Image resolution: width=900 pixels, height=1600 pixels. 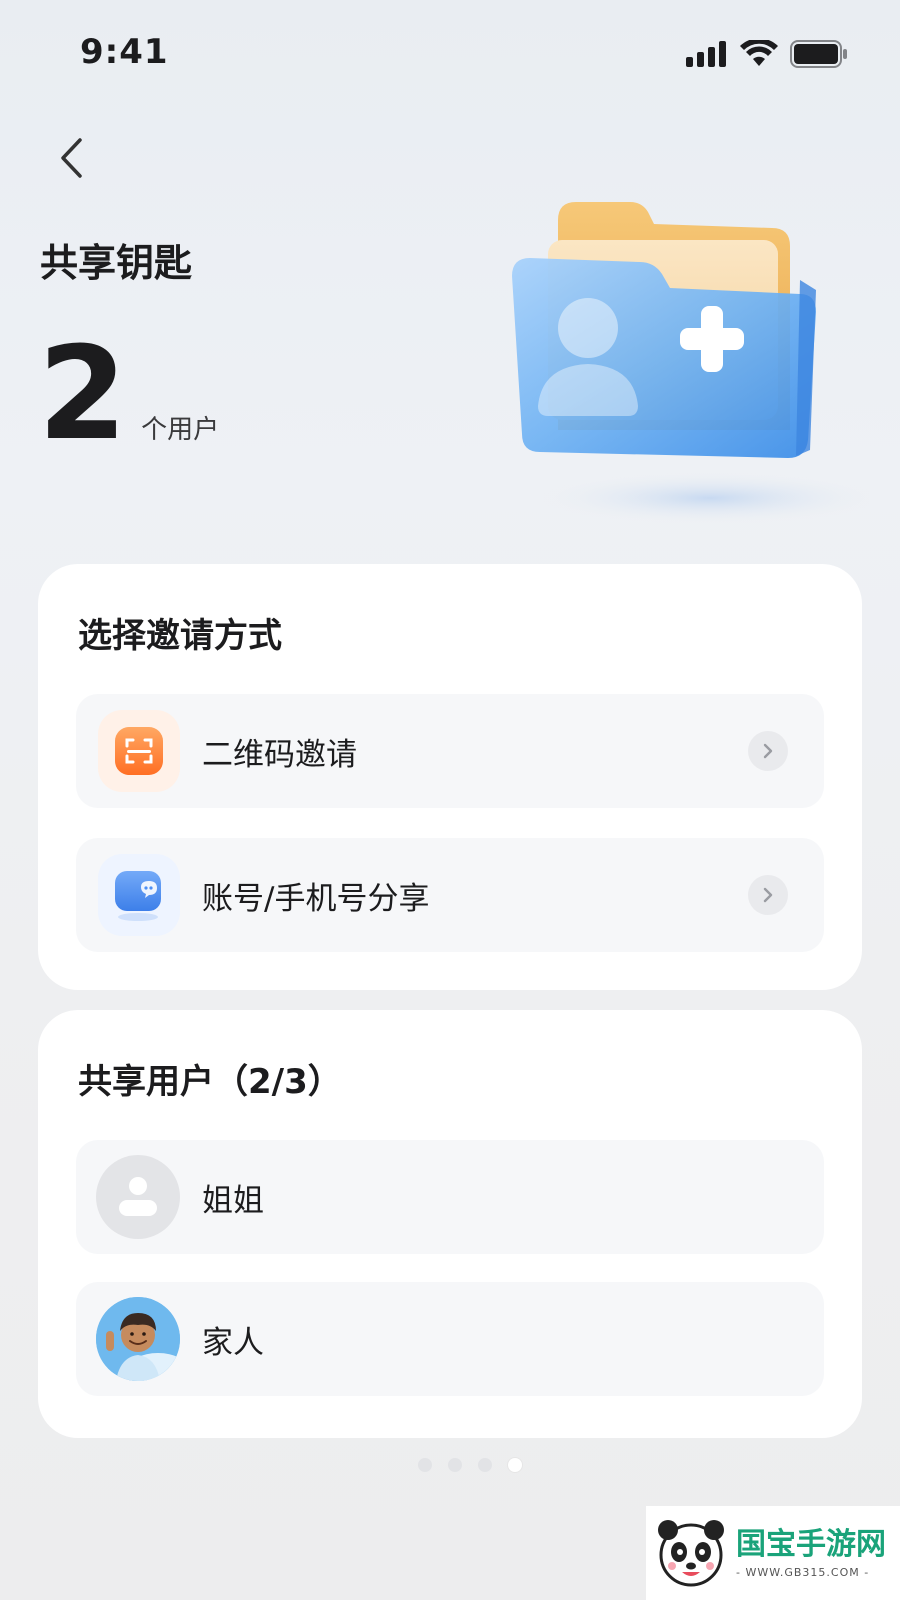 I want to click on page-title: 共享钥匙, so click(x=116, y=263).